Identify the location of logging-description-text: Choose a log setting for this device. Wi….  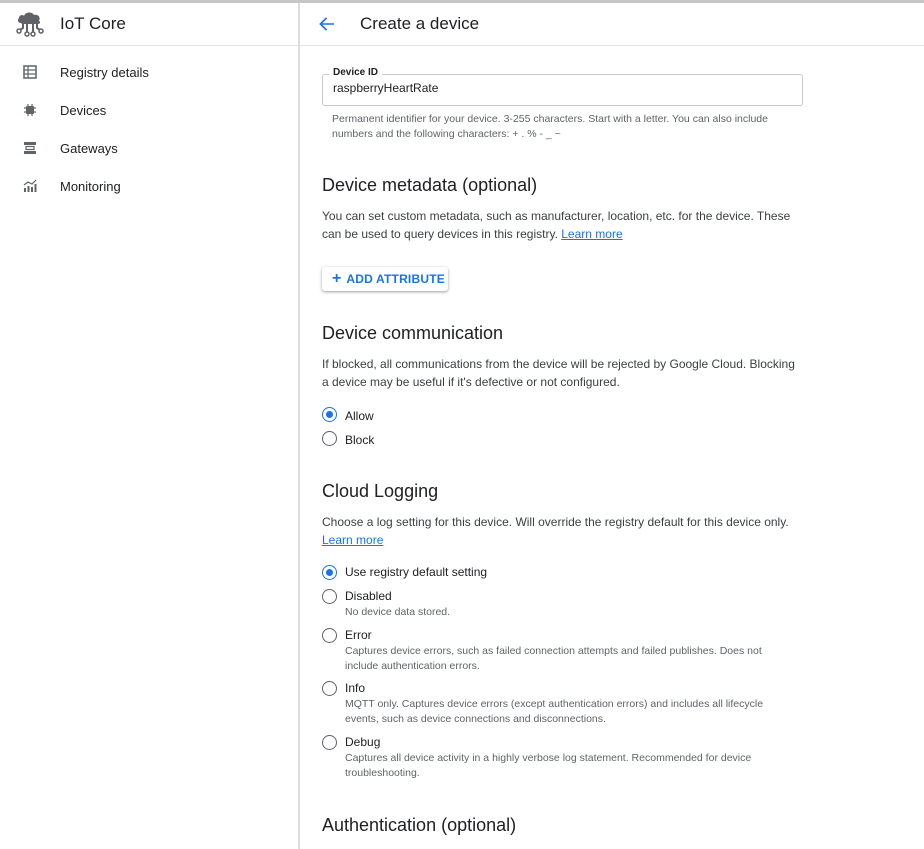
(555, 522).